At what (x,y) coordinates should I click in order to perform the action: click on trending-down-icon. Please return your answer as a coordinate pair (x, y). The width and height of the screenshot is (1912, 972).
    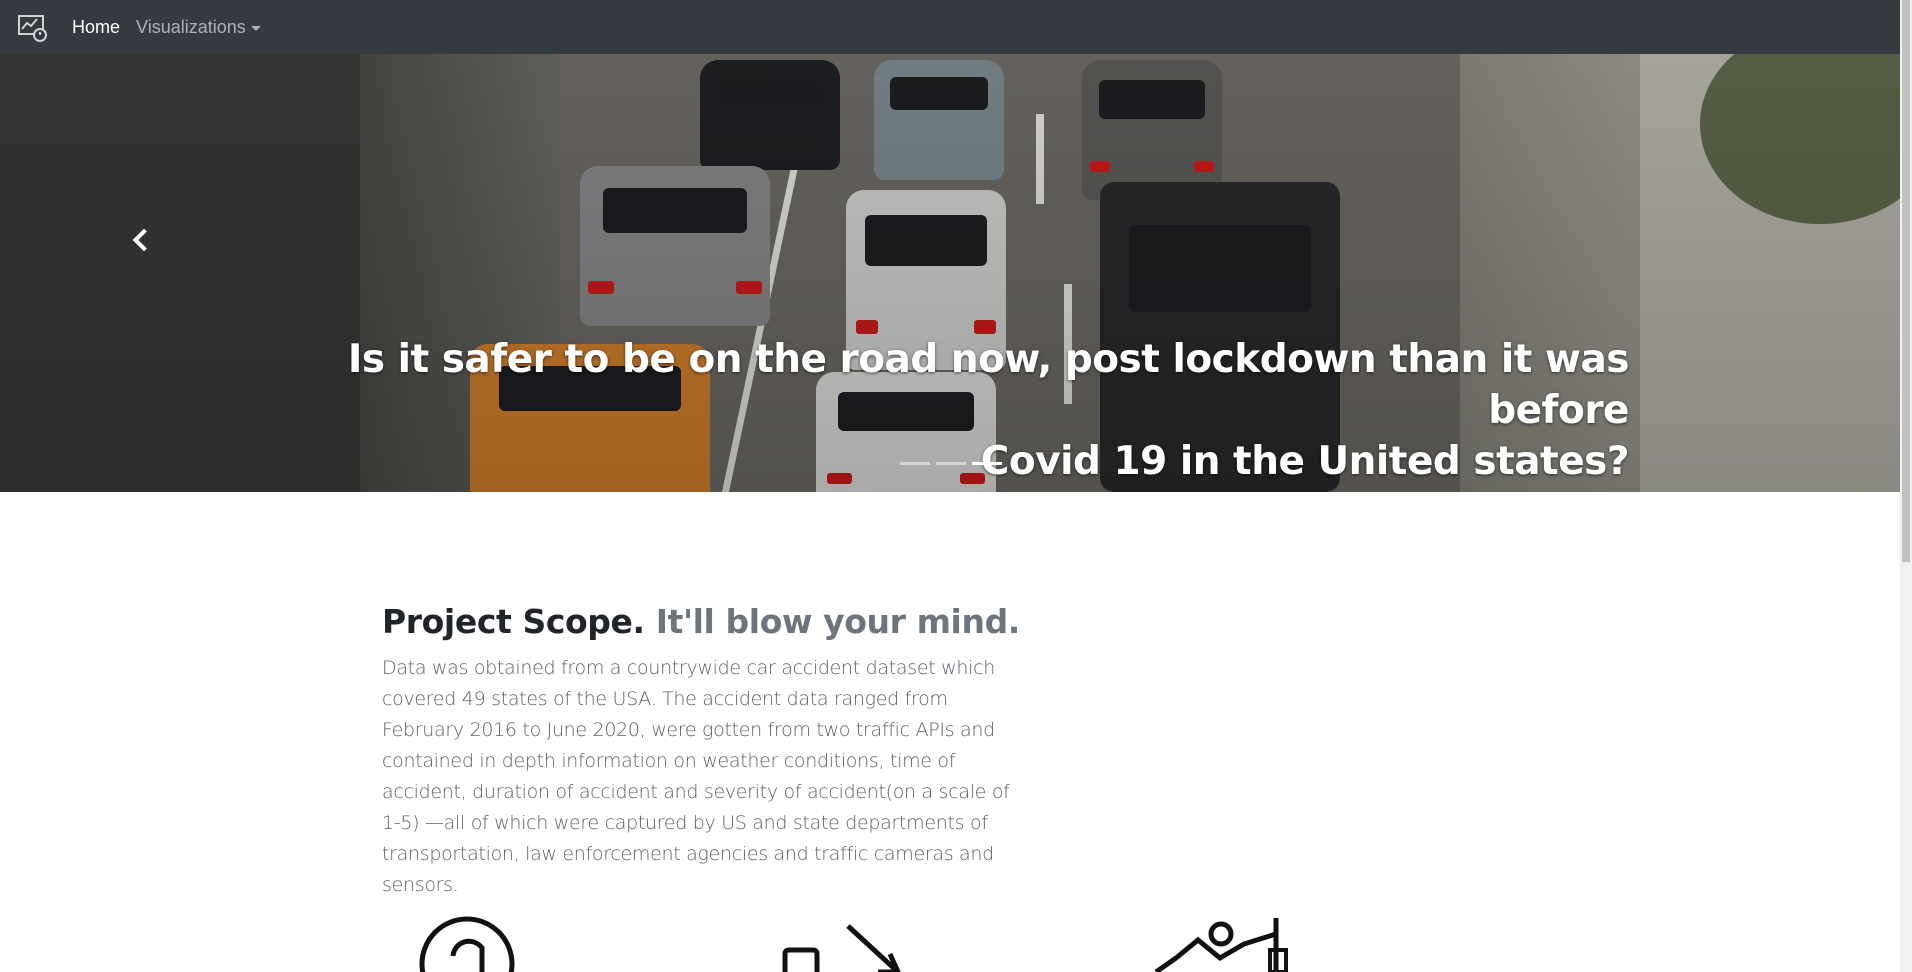
    Looking at the image, I should click on (845, 943).